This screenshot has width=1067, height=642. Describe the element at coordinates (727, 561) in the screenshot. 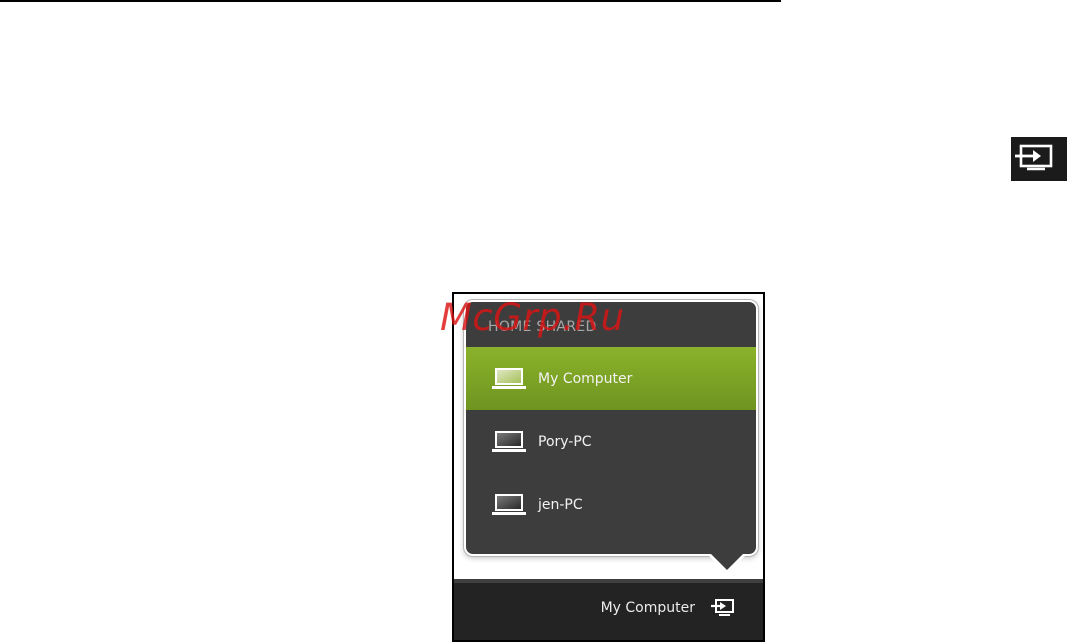

I see `flyout-pointer-fill` at that location.